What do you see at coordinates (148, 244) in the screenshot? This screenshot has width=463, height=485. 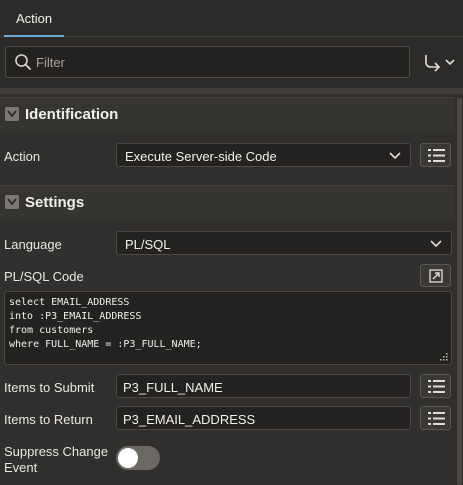 I see `language-value: PL/SQL` at bounding box center [148, 244].